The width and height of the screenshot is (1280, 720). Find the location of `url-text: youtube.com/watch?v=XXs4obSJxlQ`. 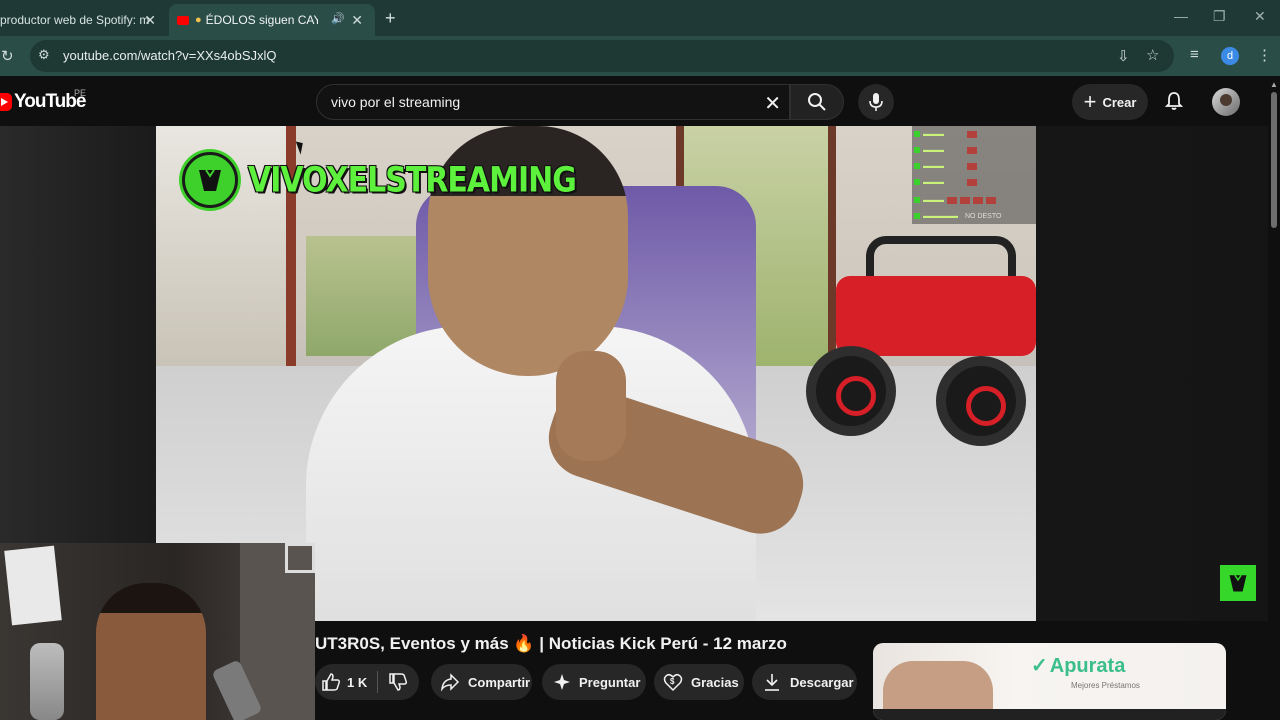

url-text: youtube.com/watch?v=XXs4obSJxlQ is located at coordinates (170, 55).